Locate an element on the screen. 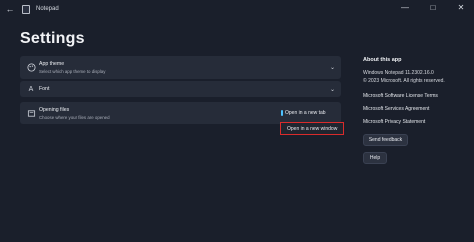 This screenshot has height=242, width=474. page-title: Settings is located at coordinates (52, 38).